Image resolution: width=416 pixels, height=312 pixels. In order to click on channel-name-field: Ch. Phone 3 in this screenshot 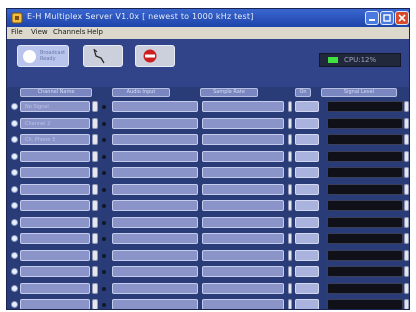, I will do `click(55, 139)`.